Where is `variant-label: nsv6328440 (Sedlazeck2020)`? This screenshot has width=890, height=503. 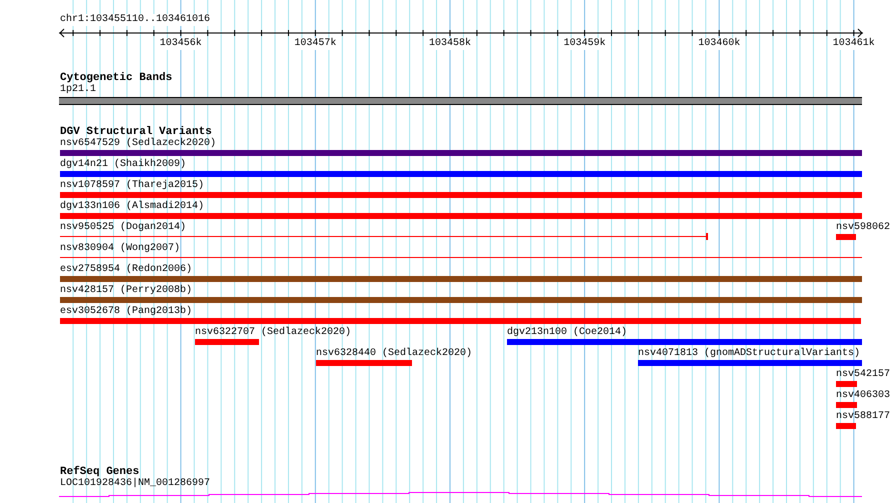
variant-label: nsv6328440 (Sedlazeck2020) is located at coordinates (394, 354).